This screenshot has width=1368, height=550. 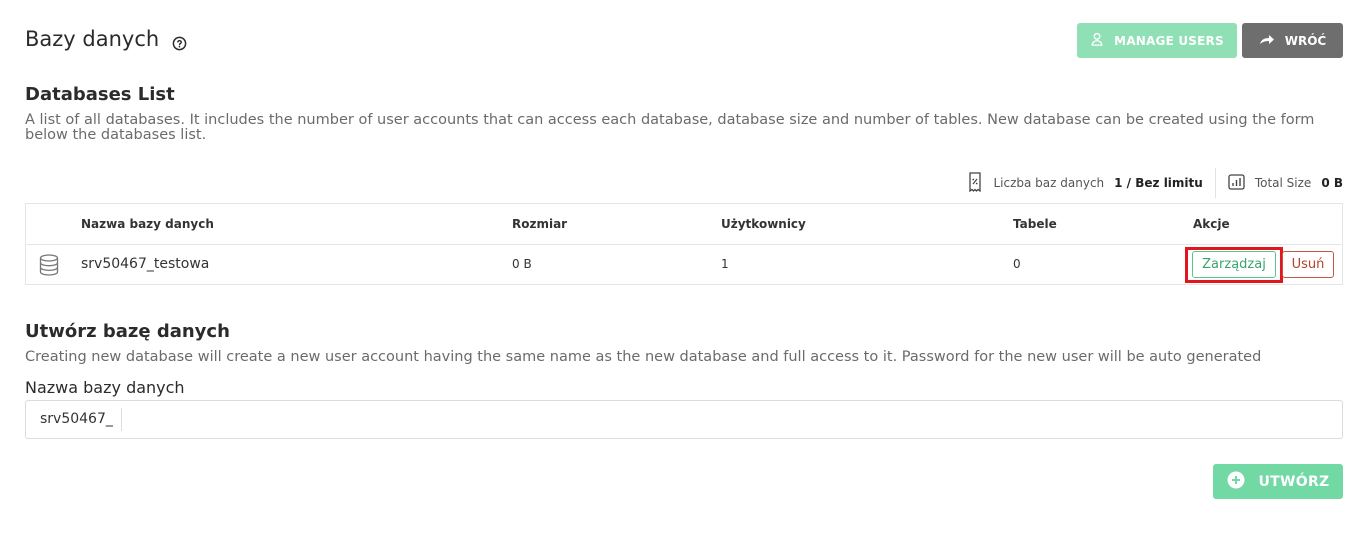 I want to click on database-tables: 0, so click(x=1017, y=264).